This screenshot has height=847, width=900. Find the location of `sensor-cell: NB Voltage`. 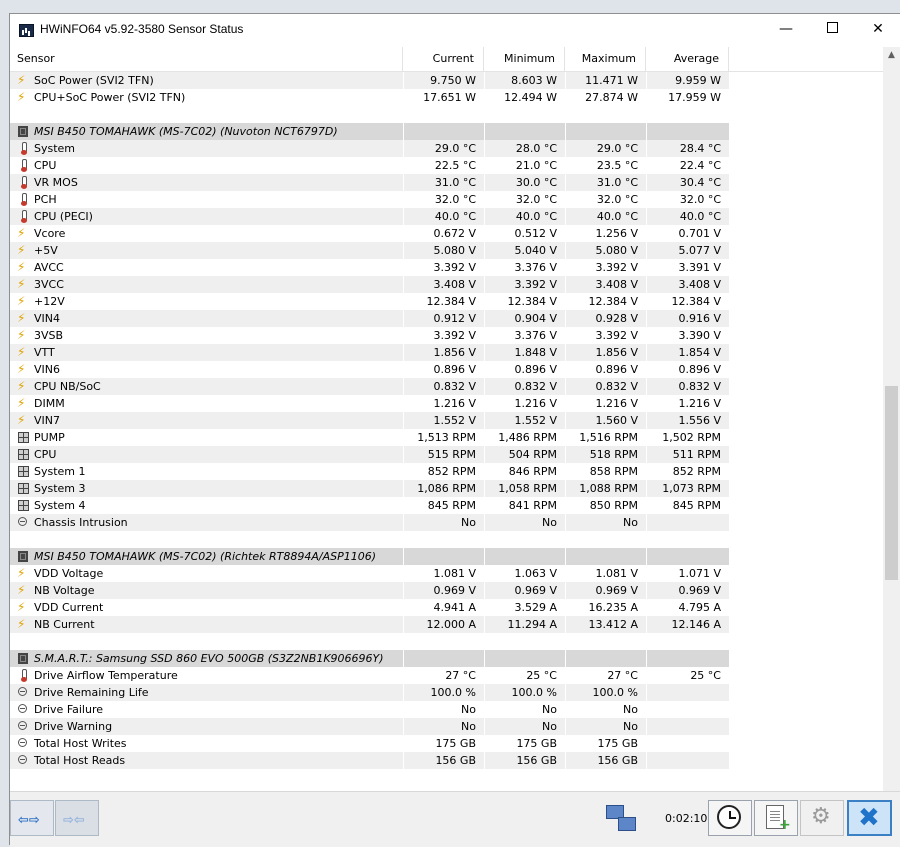

sensor-cell: NB Voltage is located at coordinates (206, 590).